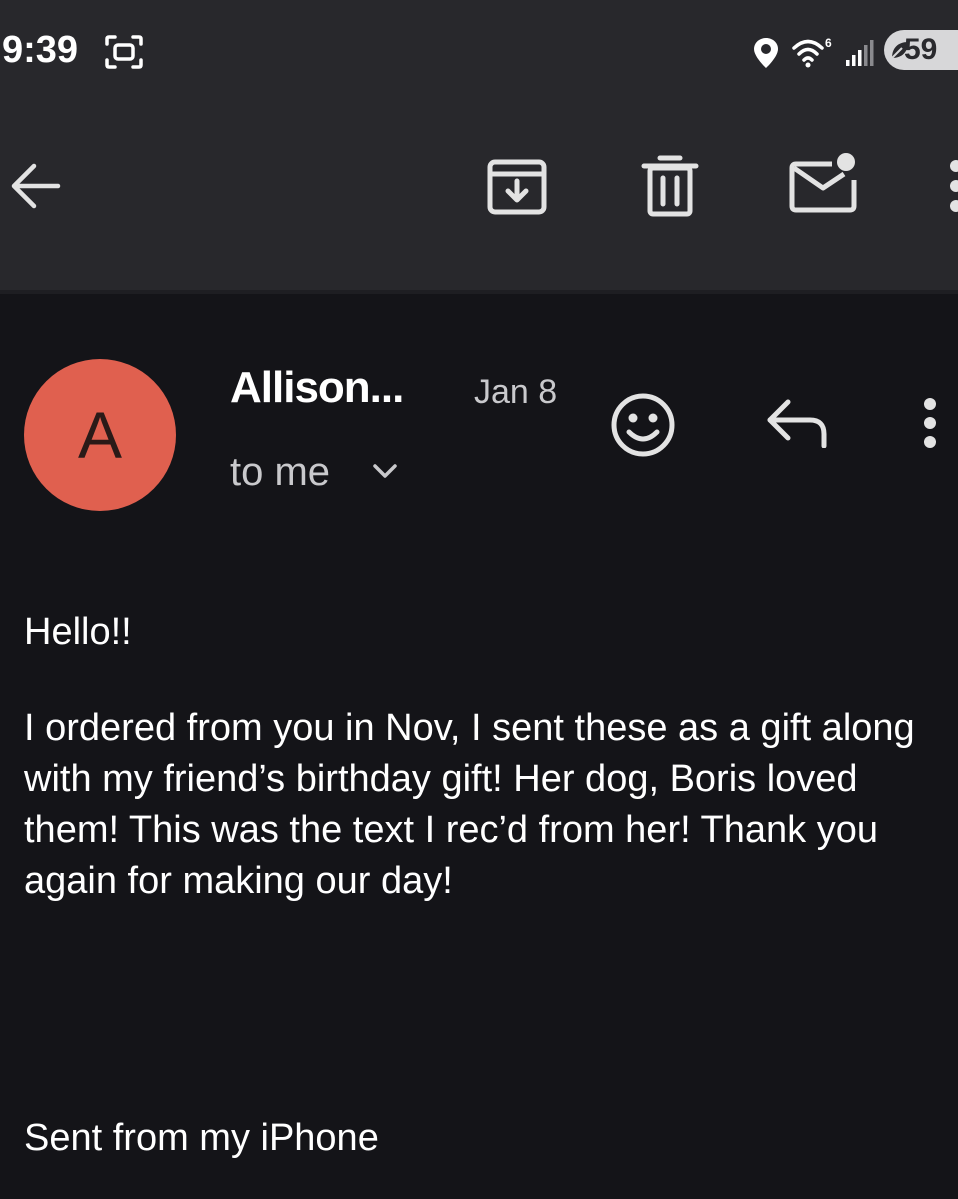  What do you see at coordinates (670, 185) in the screenshot?
I see `delete-icon` at bounding box center [670, 185].